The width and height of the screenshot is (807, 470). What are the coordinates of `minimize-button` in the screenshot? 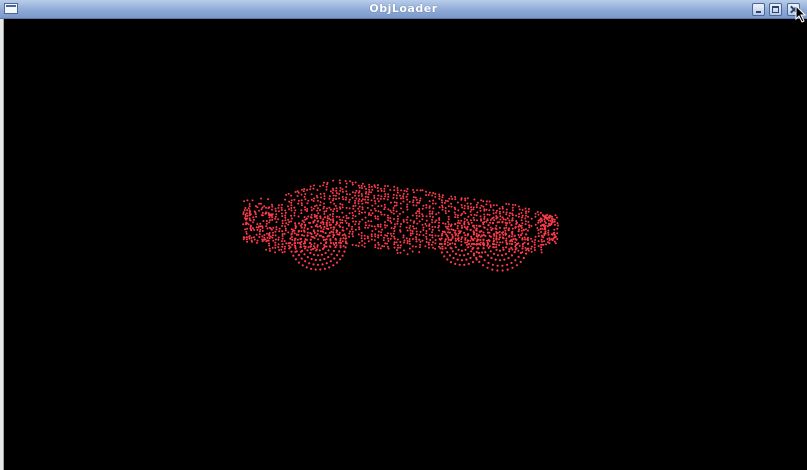 It's located at (758, 9).